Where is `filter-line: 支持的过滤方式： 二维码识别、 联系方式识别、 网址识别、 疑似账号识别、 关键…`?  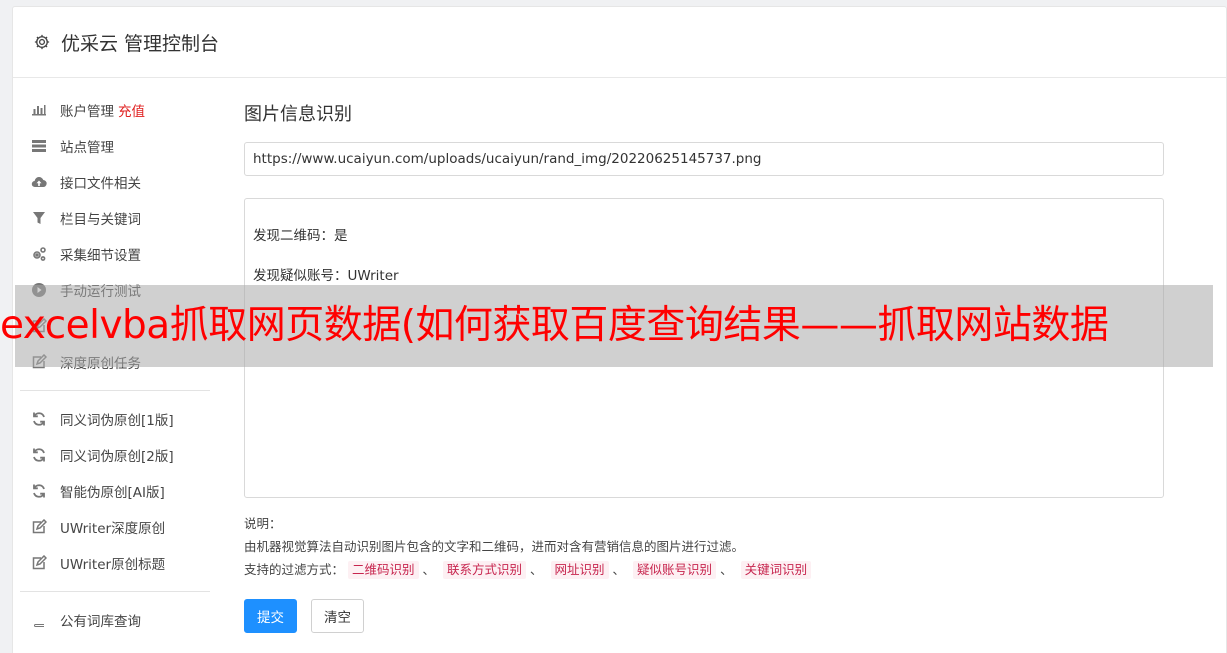
filter-line: 支持的过滤方式： 二维码识别、 联系方式识别、 网址识别、 疑似账号识别、 关键… is located at coordinates (705, 569).